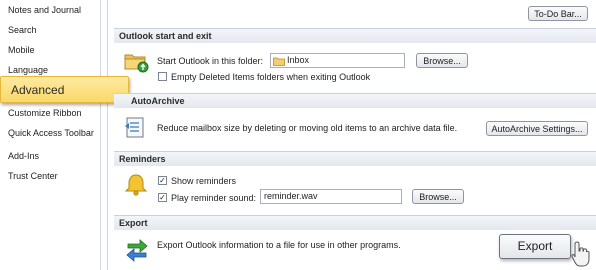 The height and width of the screenshot is (270, 596). What do you see at coordinates (355, 222) in the screenshot?
I see `section-header-export: Export` at bounding box center [355, 222].